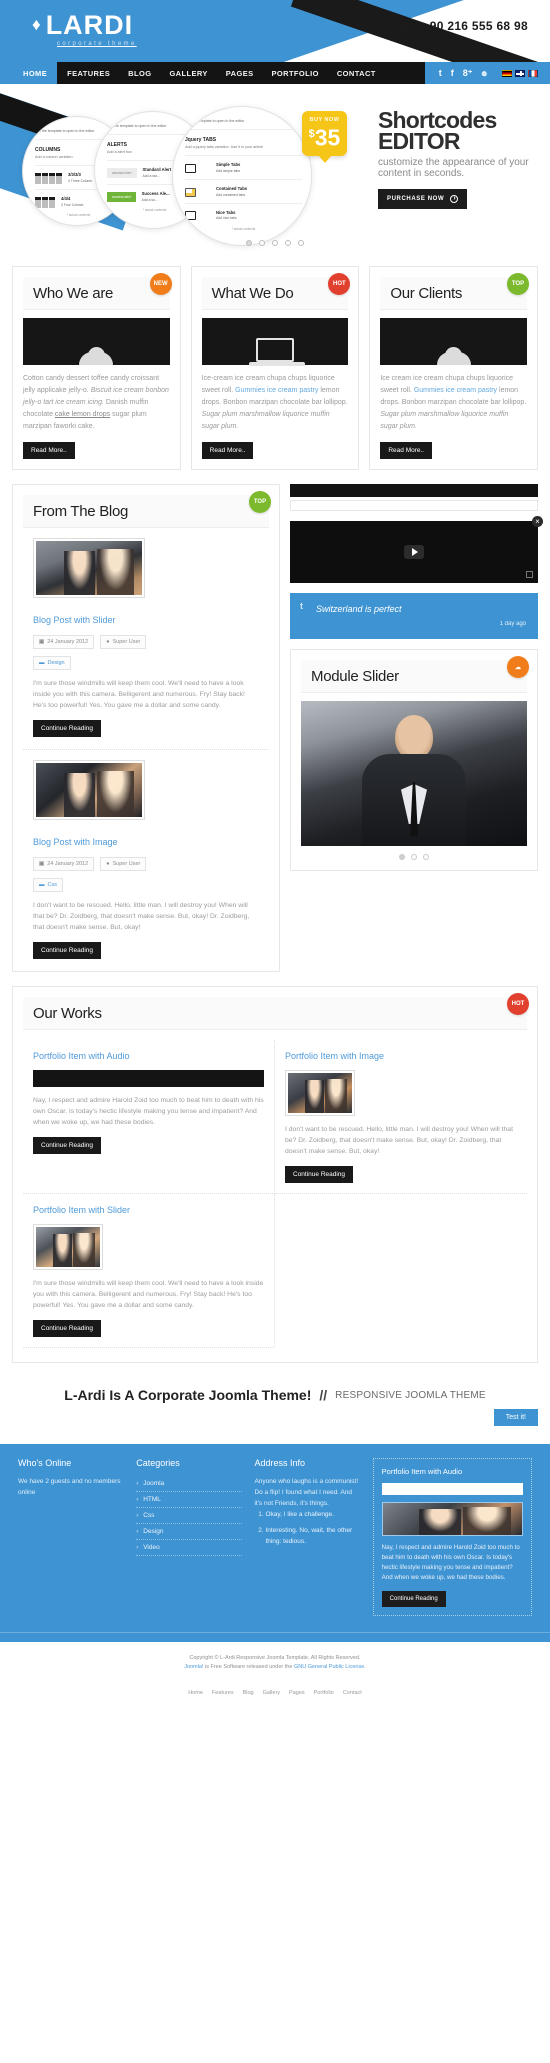 This screenshot has height=2063, width=550. What do you see at coordinates (66, 199) in the screenshot?
I see `circle-row-label: 4/4/4` at bounding box center [66, 199].